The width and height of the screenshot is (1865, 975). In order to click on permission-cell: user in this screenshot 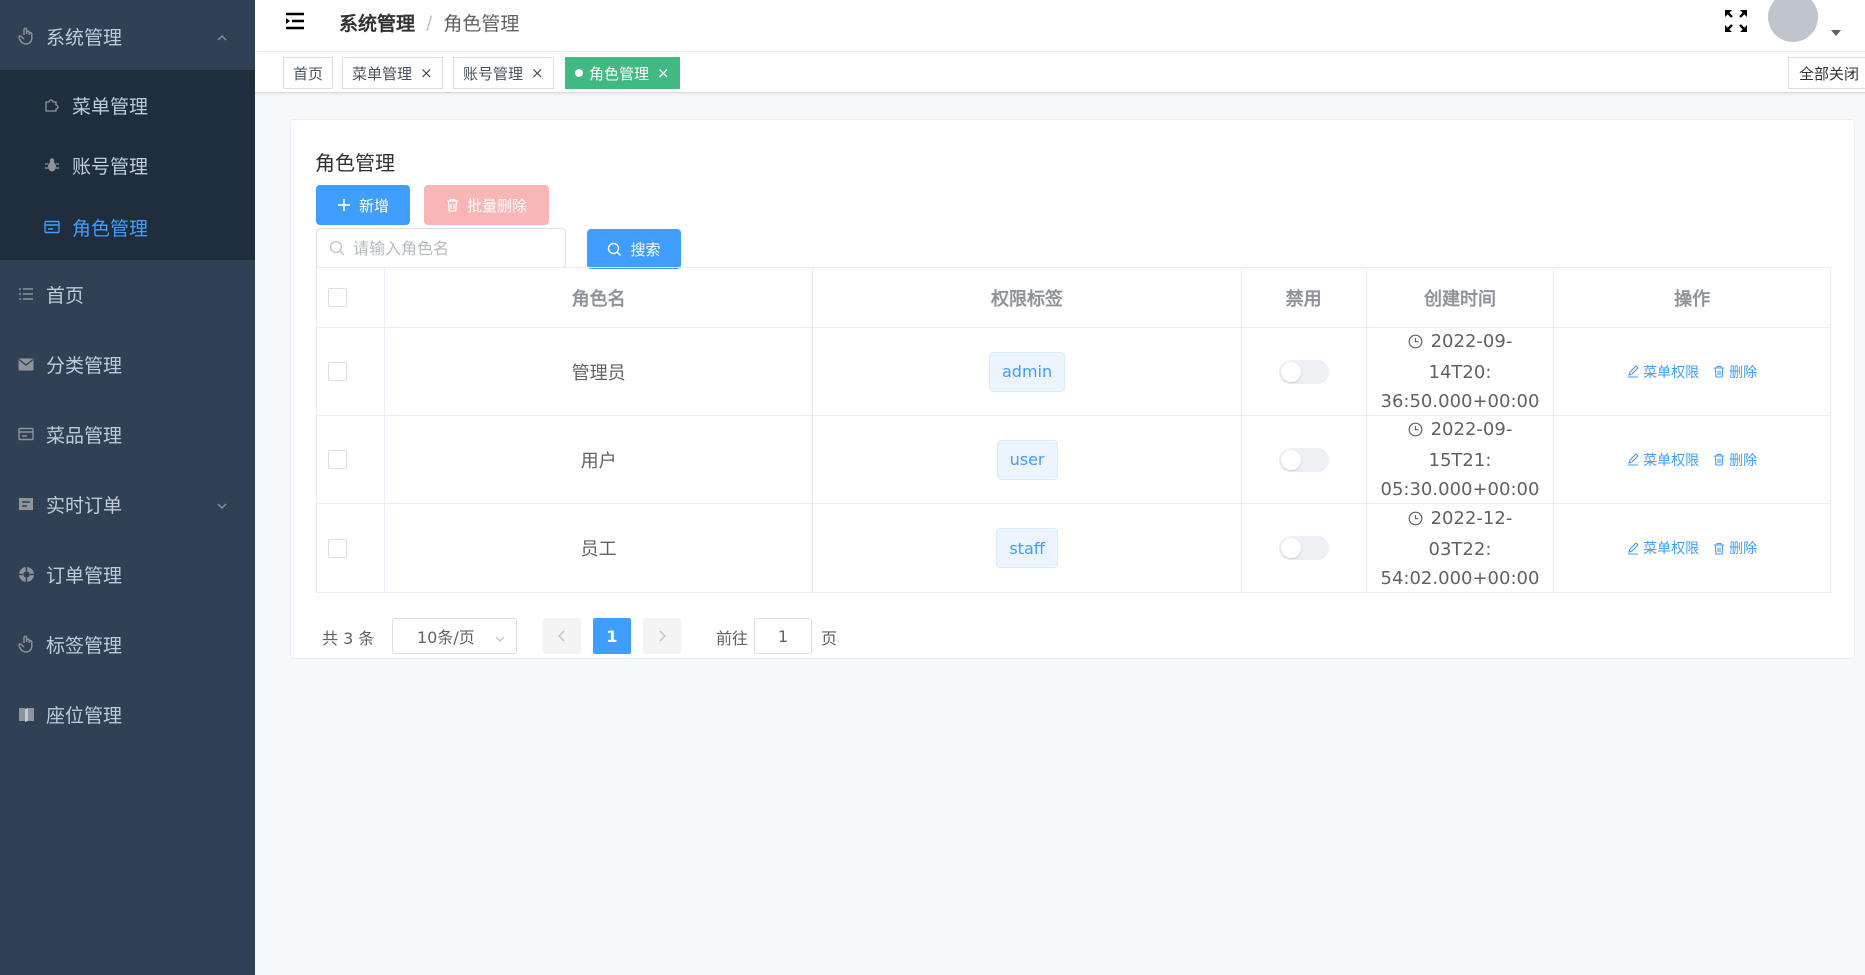, I will do `click(1027, 459)`.